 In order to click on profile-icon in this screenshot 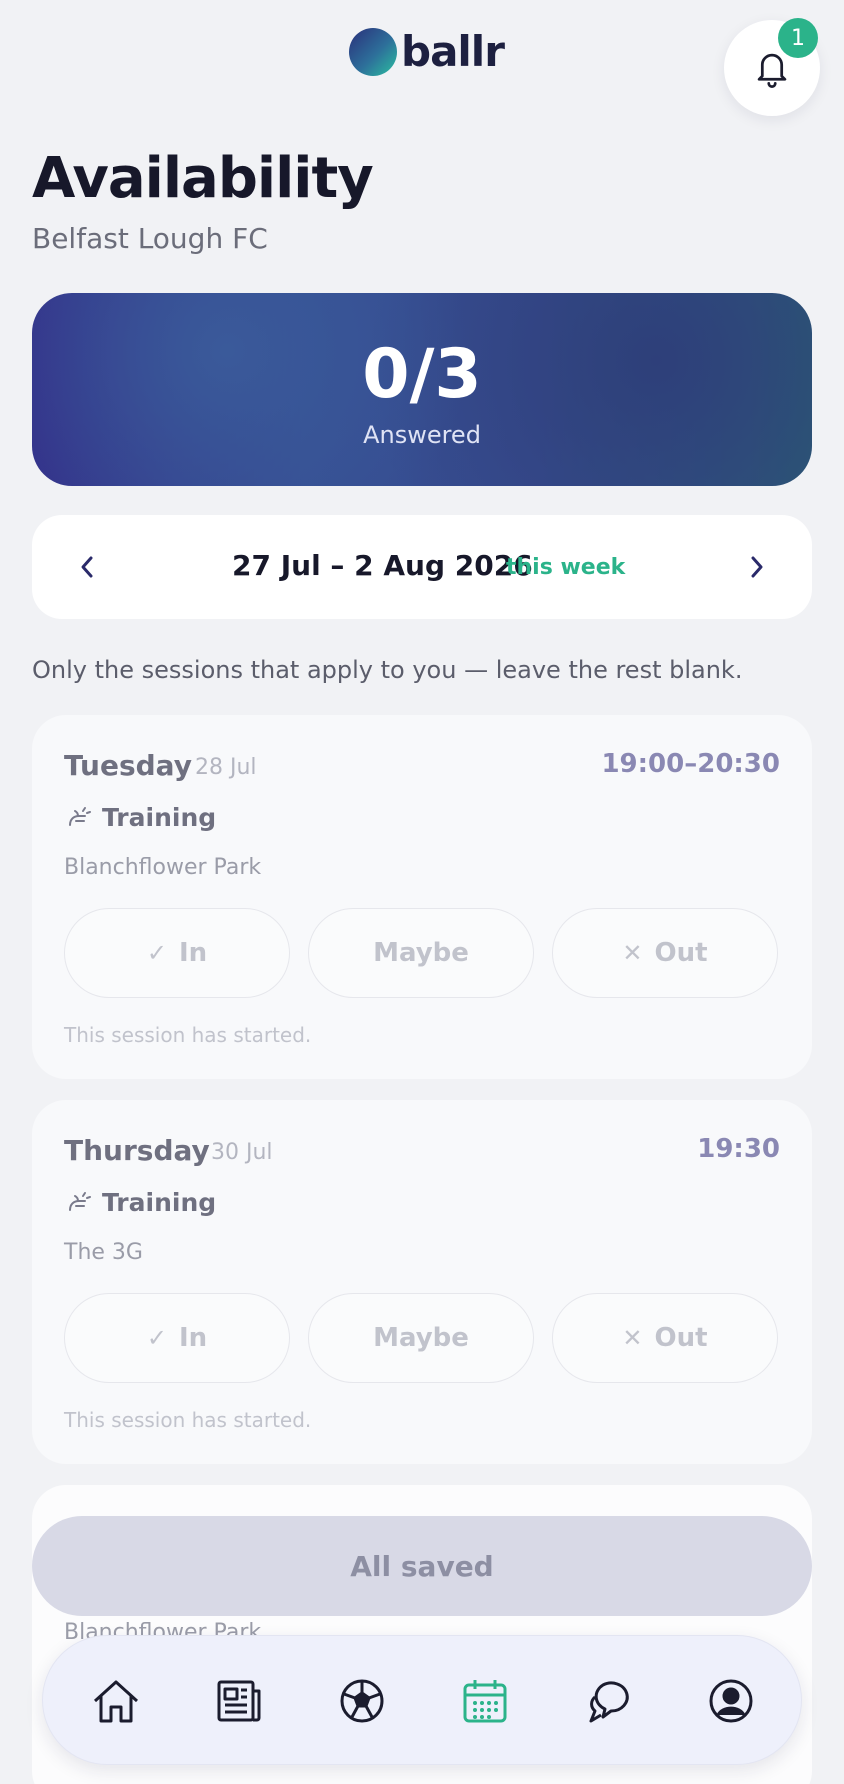, I will do `click(731, 1701)`.